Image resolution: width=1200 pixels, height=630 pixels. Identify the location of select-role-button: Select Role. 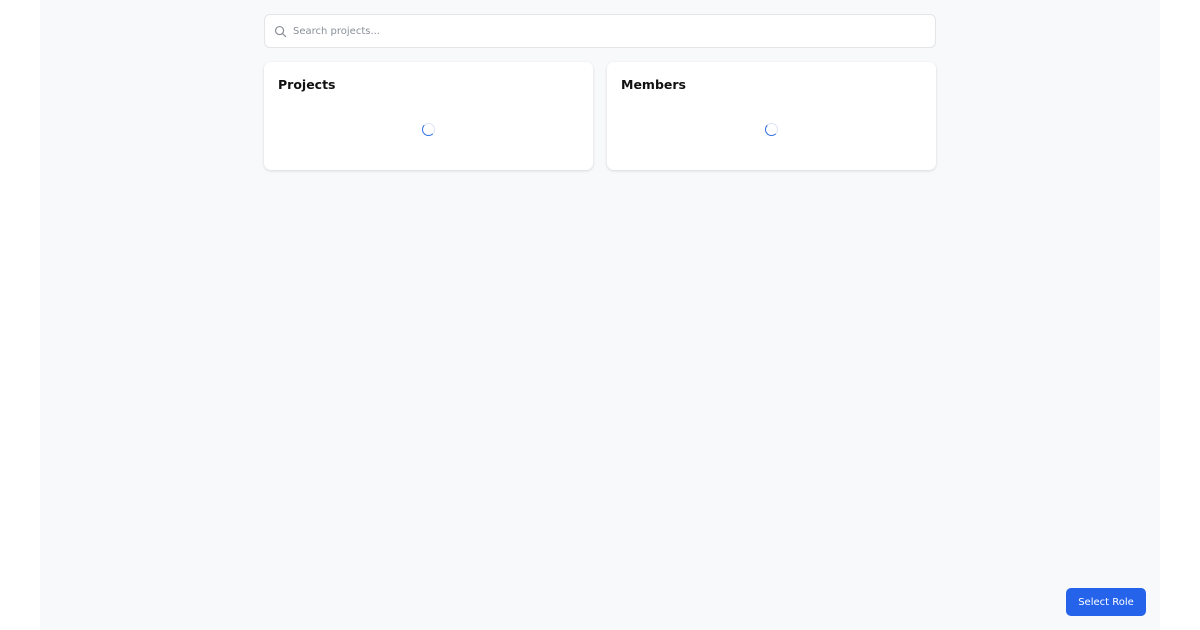
(1106, 602).